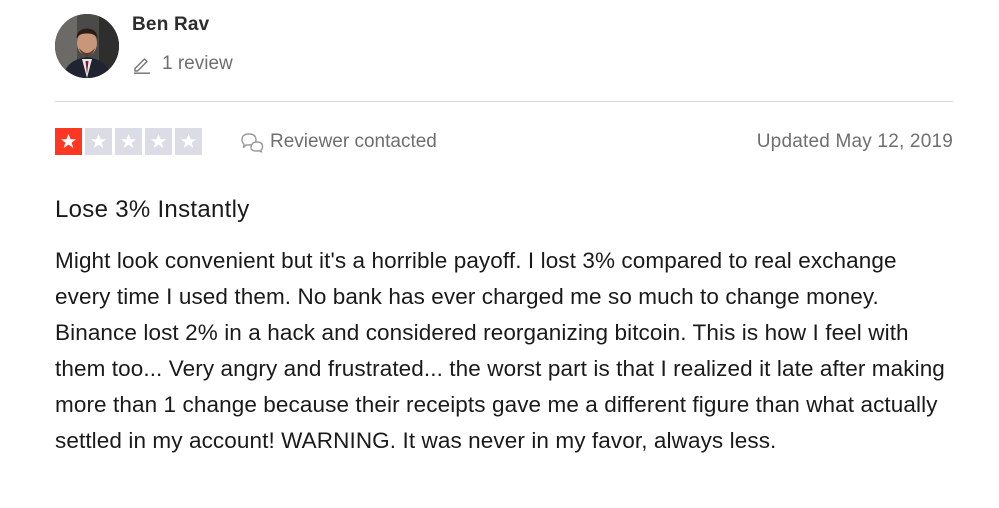  Describe the element at coordinates (353, 141) in the screenshot. I see `contacted-label: Reviewer contacted` at that location.